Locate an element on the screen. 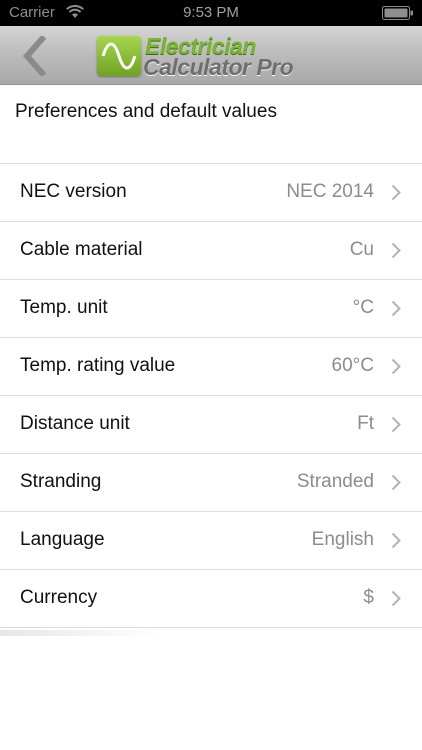 The width and height of the screenshot is (422, 750). setting-label: Distance unit is located at coordinates (75, 423).